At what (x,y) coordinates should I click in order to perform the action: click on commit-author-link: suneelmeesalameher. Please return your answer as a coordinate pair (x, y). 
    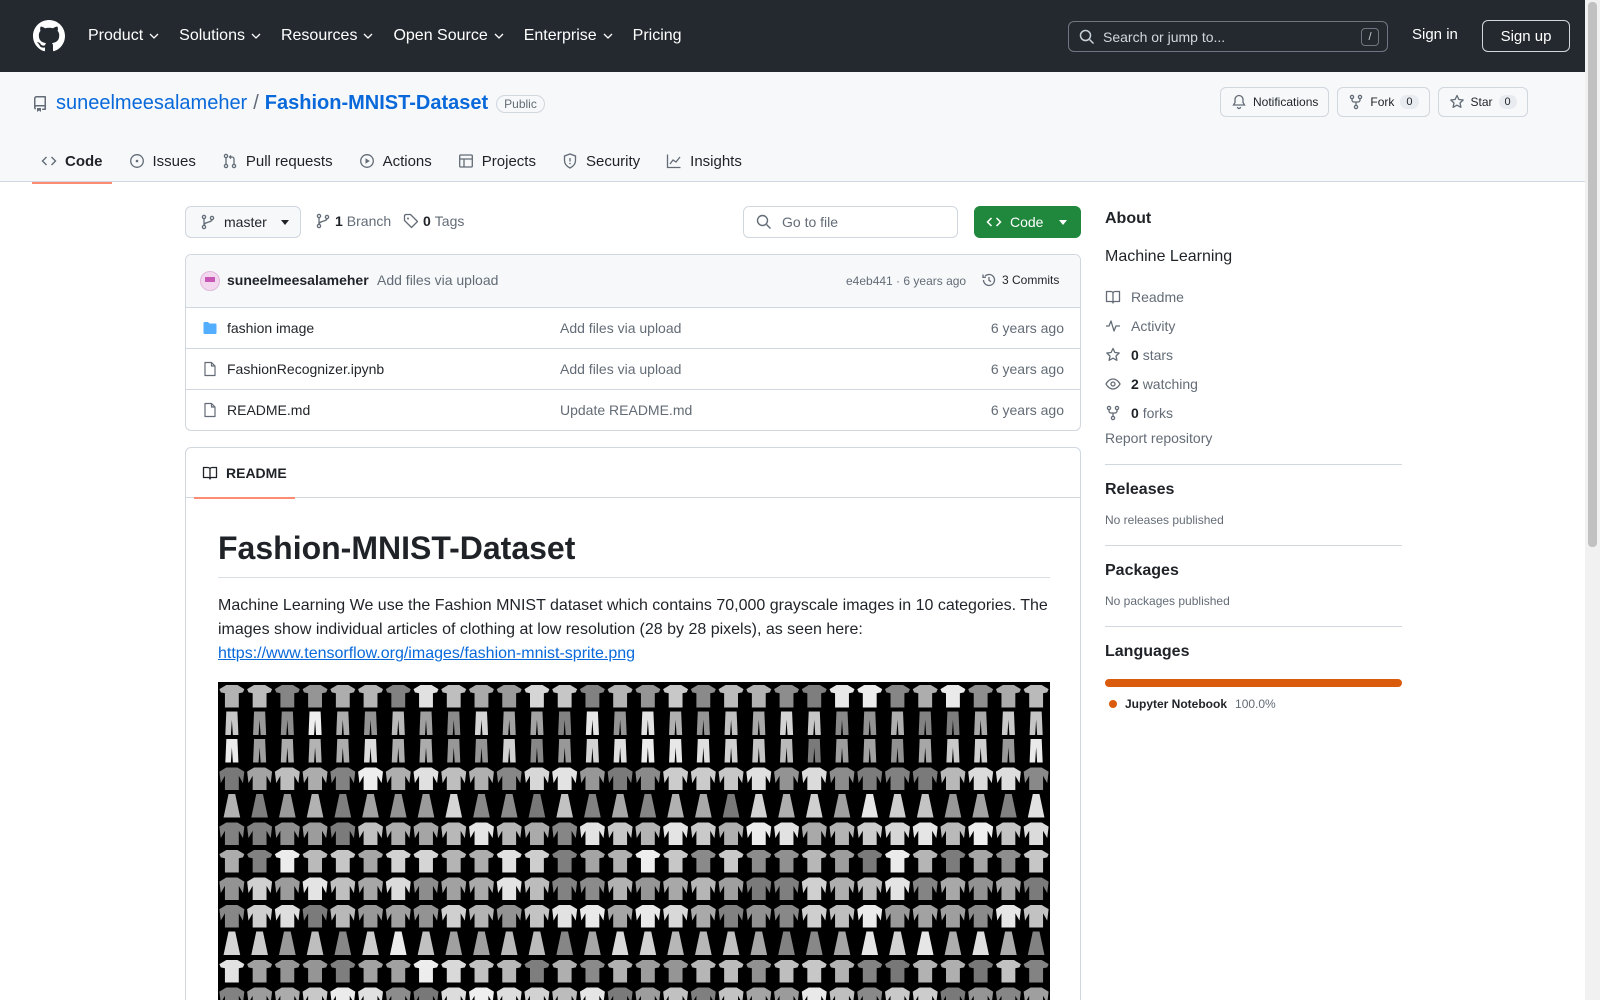
    Looking at the image, I should click on (298, 280).